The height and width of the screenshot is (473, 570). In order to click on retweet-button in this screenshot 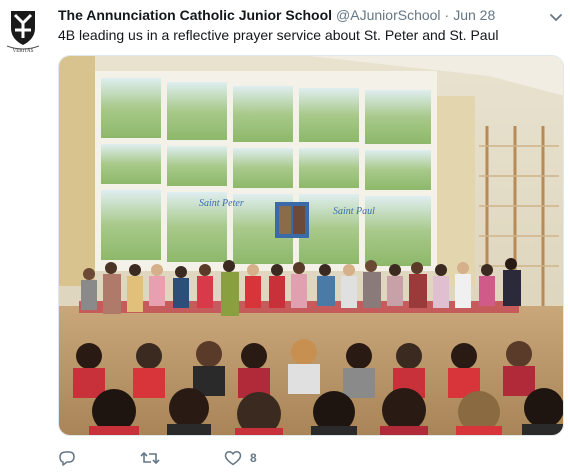, I will do `click(150, 458)`.